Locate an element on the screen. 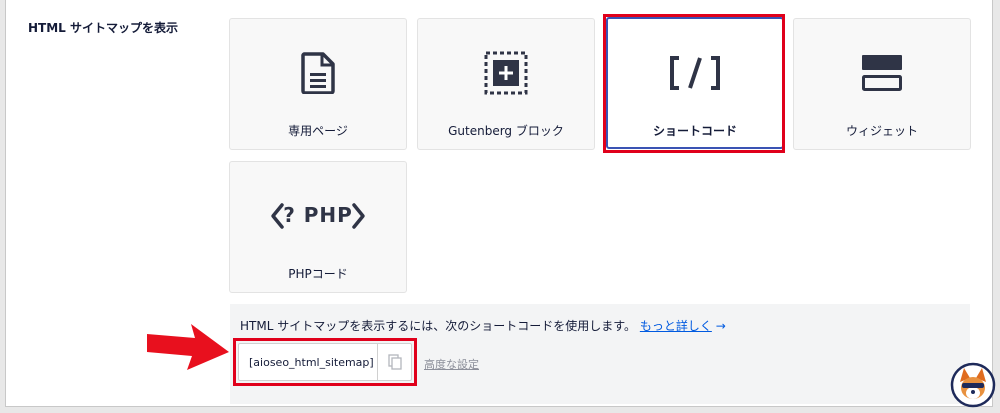  advanced-settings-link: 高度な設定 is located at coordinates (451, 364).